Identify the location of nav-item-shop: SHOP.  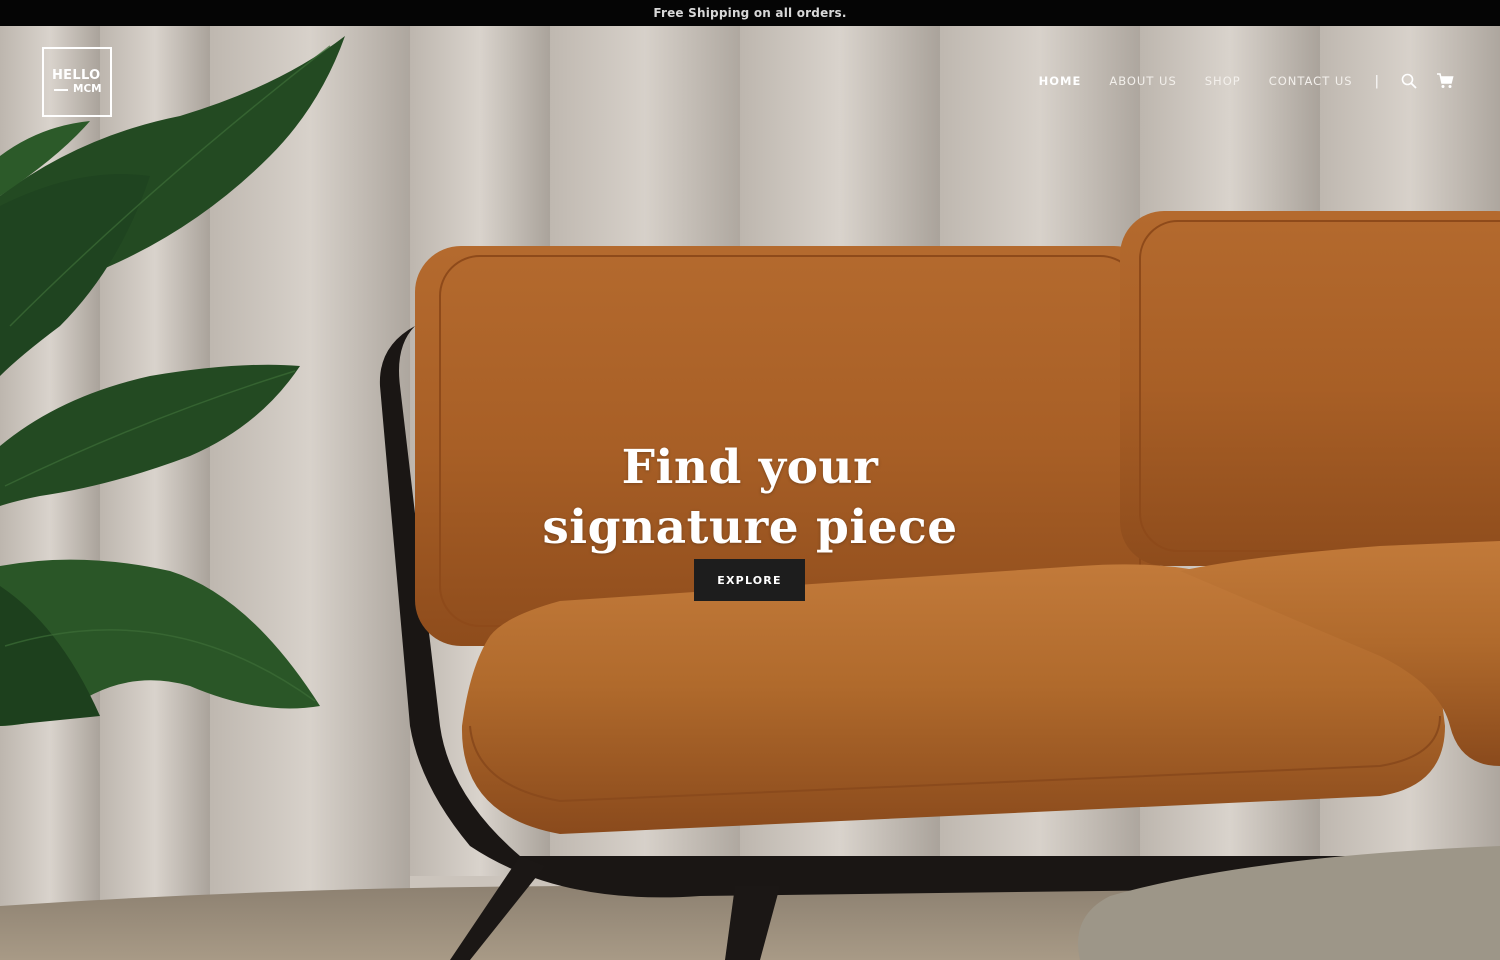
(1223, 81).